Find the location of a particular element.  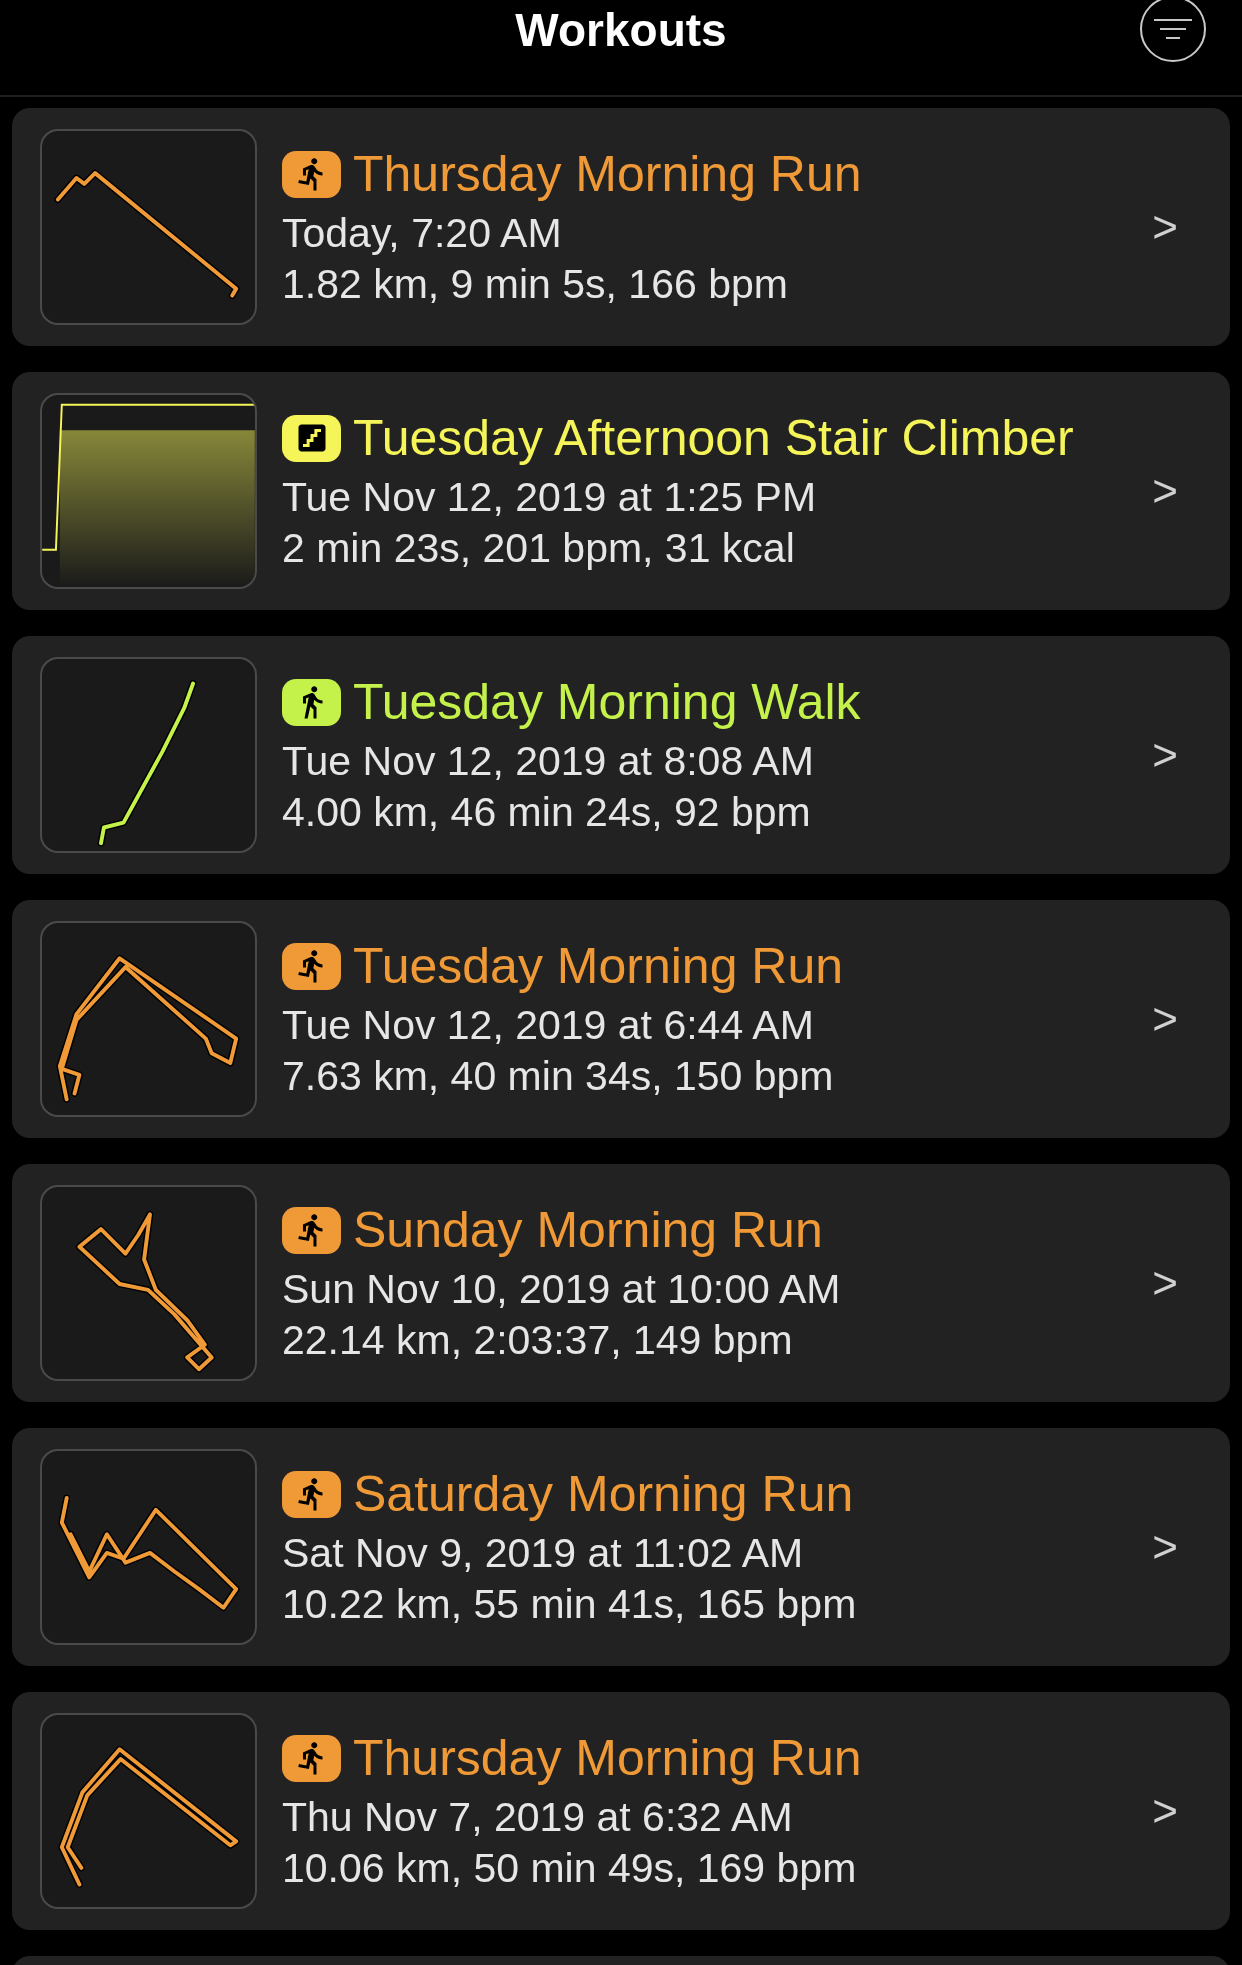

workout-card: Saturday Morning Run Sat Nov 9, 2019 at 11:02 AM 10.22 km, 55 min 41s, 165 bpm > is located at coordinates (621, 1547).